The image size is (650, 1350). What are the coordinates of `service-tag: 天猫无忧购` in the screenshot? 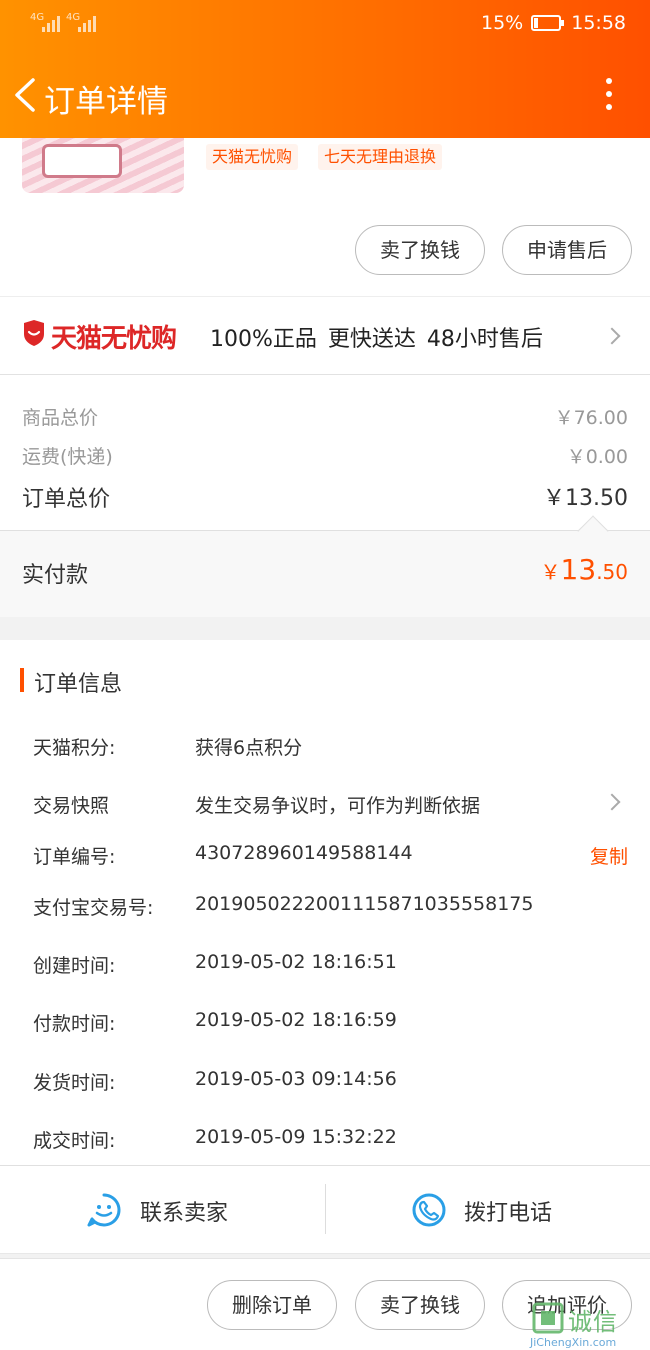 It's located at (252, 157).